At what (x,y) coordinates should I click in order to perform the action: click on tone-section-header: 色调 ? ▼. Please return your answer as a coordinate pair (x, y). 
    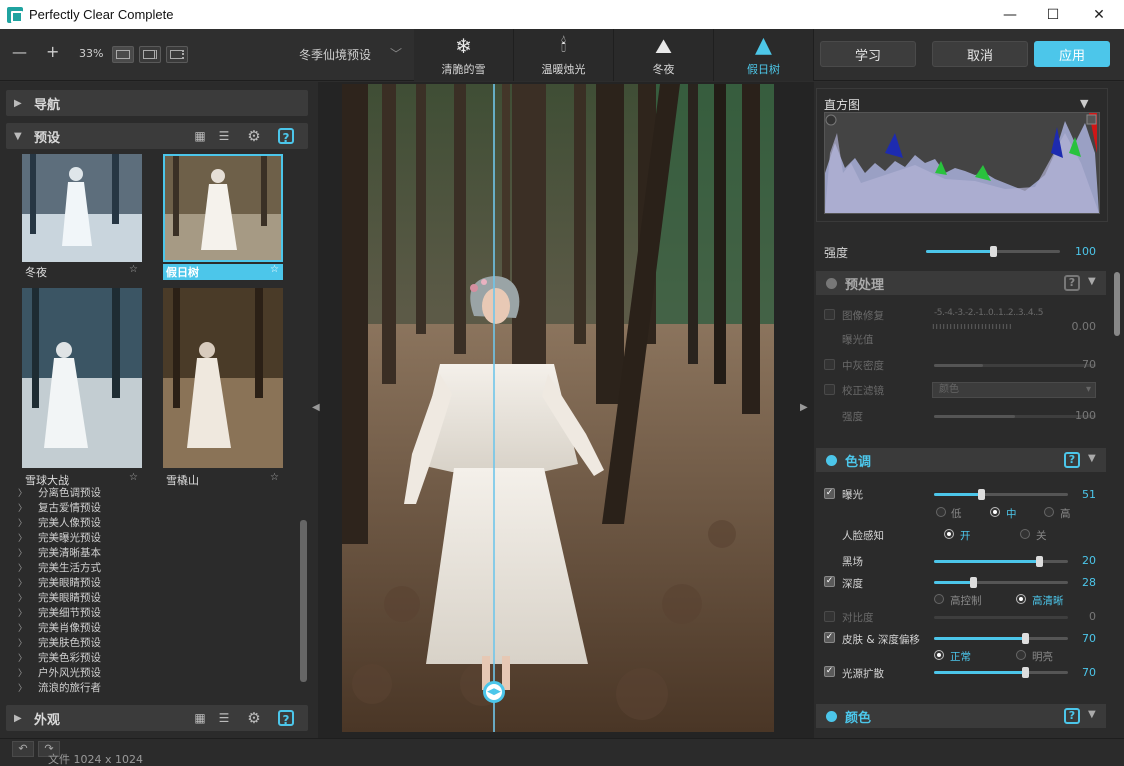
    Looking at the image, I should click on (961, 460).